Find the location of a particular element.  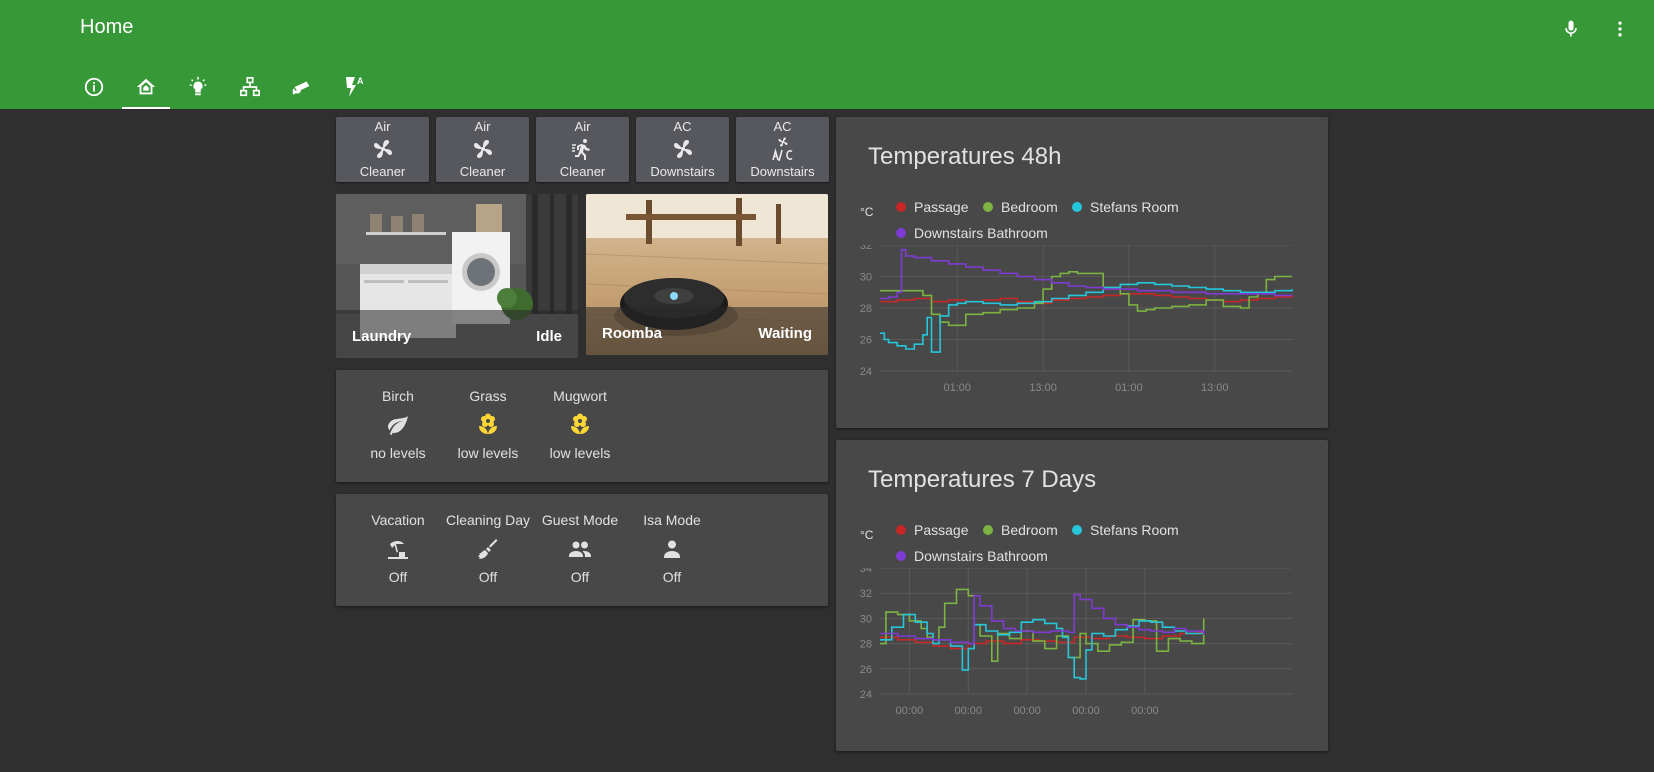

glance-isa-mode: Isa Mode Off is located at coordinates (672, 548).